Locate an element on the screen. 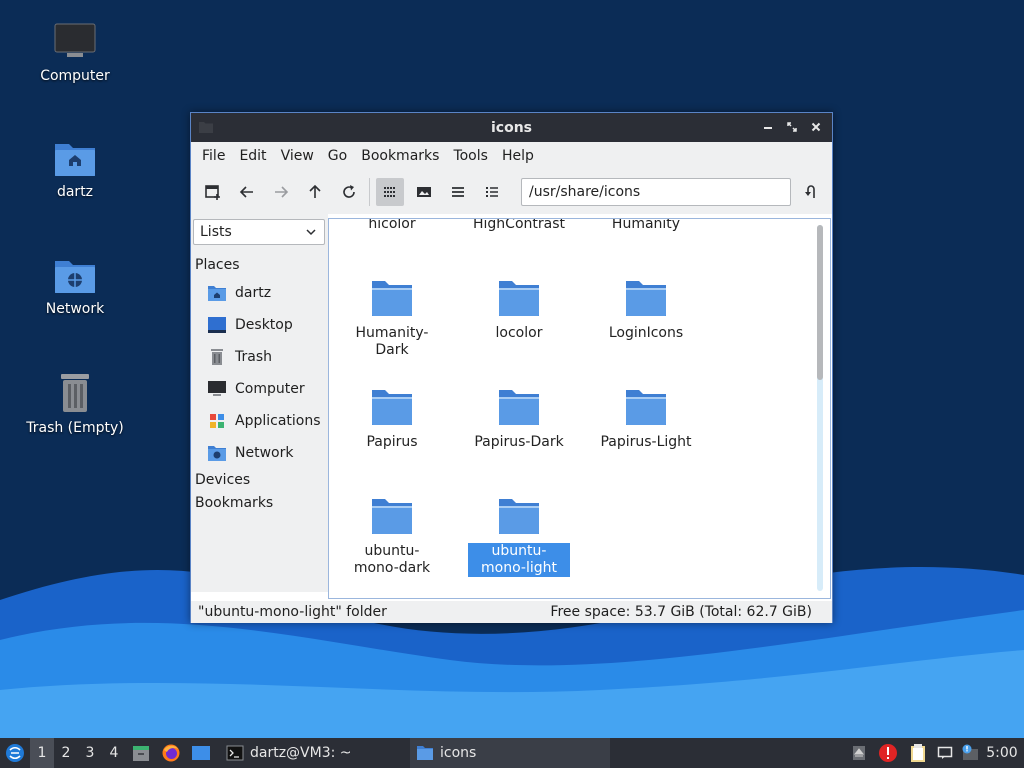 Image resolution: width=1024 pixels, height=768 pixels. up-button is located at coordinates (315, 192).